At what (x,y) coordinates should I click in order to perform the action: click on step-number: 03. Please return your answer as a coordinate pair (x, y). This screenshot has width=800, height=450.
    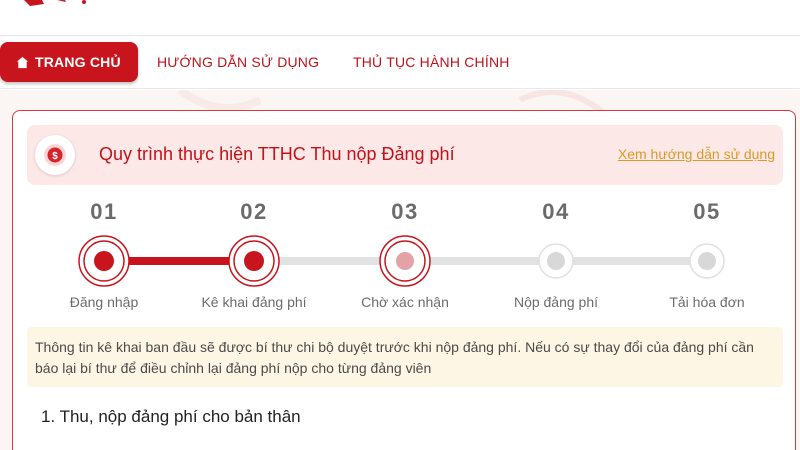
    Looking at the image, I should click on (405, 211).